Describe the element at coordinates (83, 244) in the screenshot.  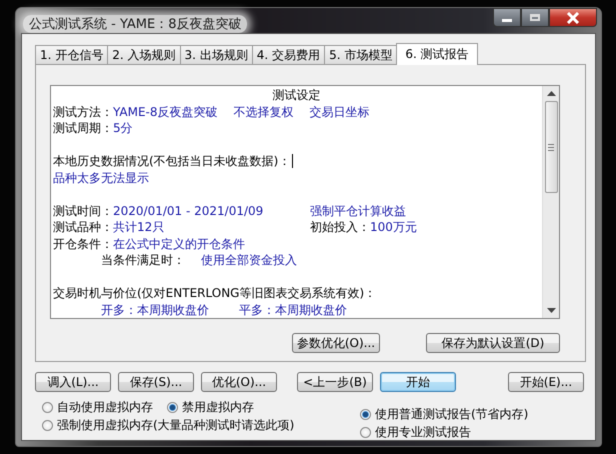
I see `report-label: 开仓条件：` at that location.